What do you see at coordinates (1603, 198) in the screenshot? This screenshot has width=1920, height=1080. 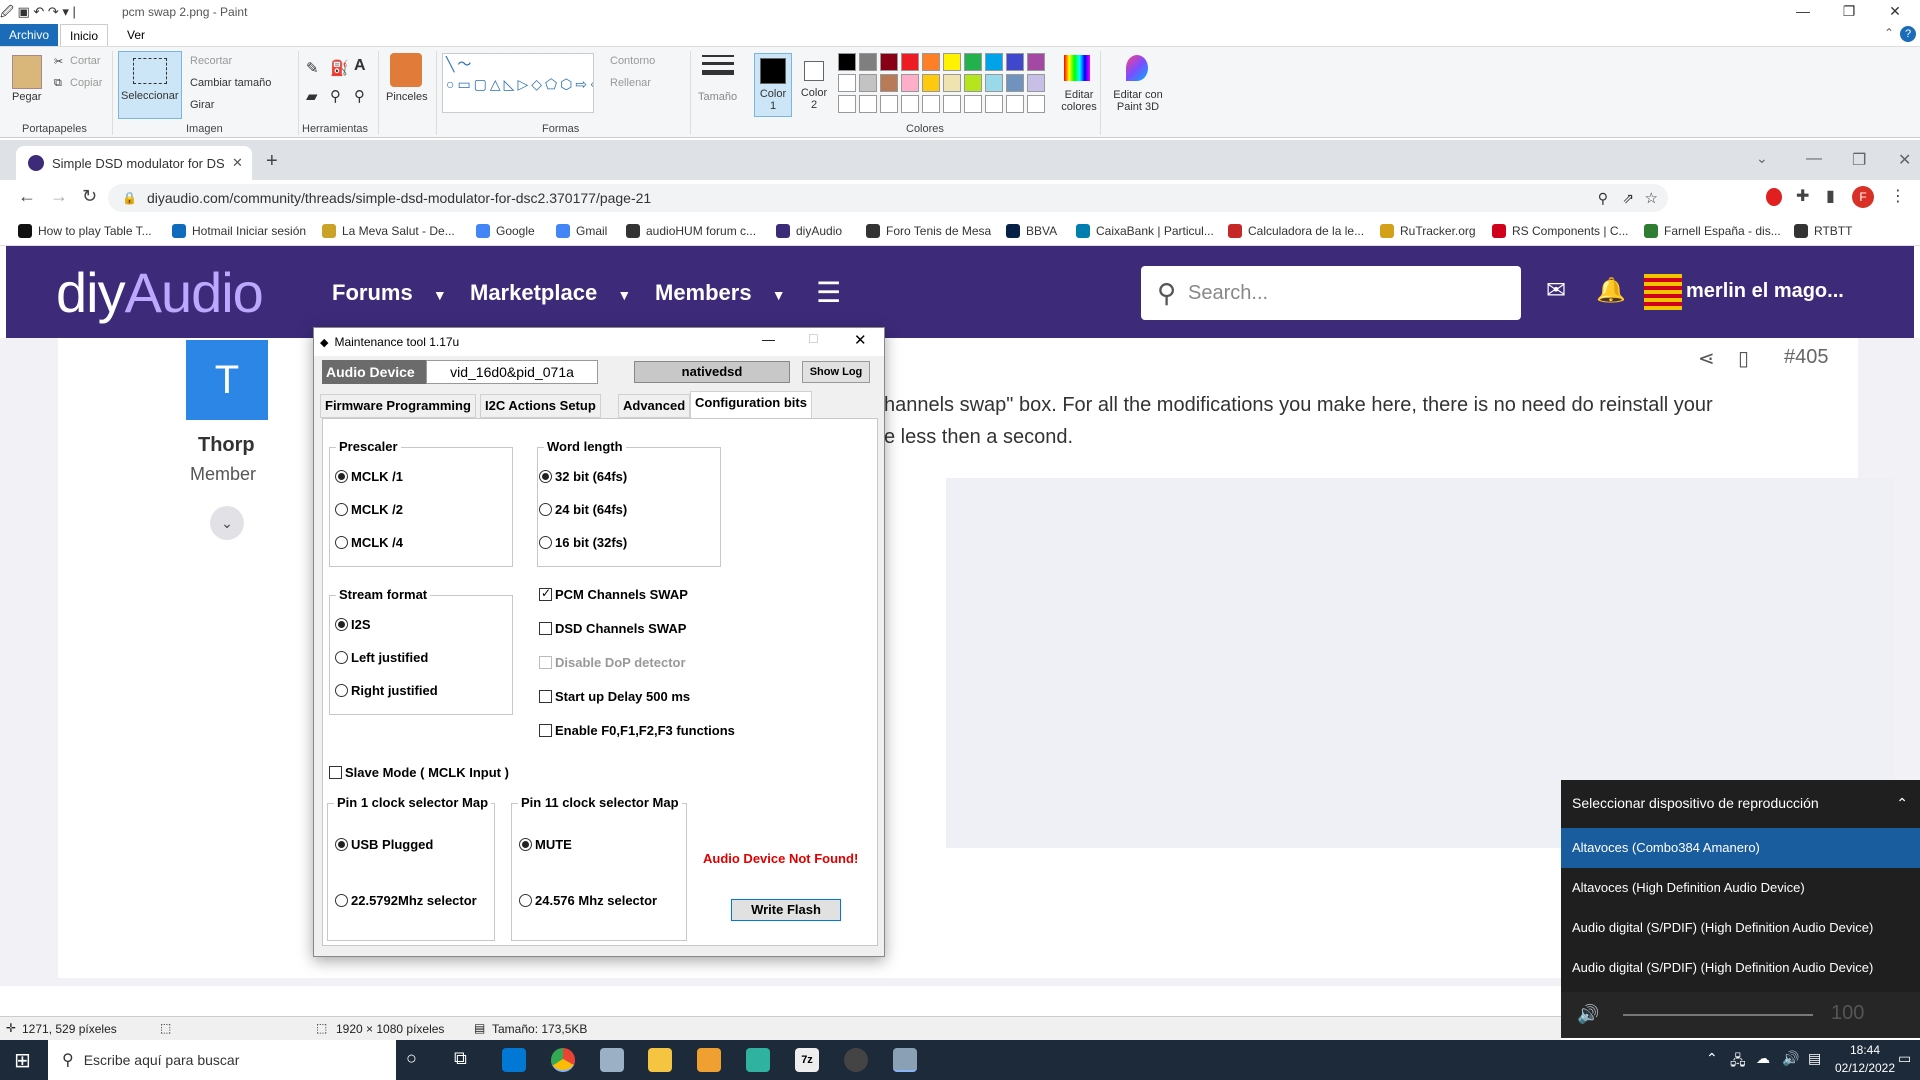 I see `zoom-icon: ⚲` at bounding box center [1603, 198].